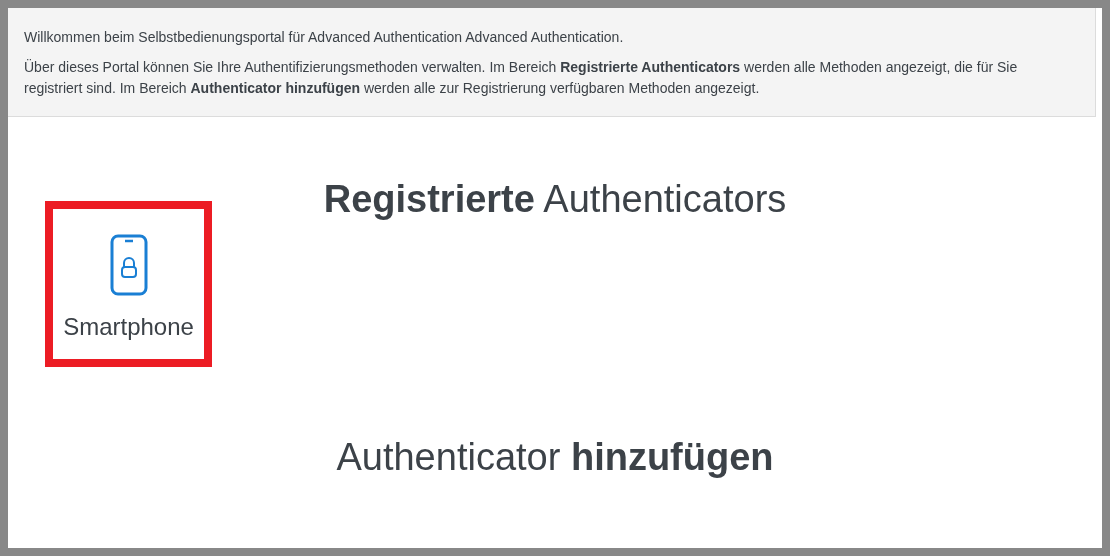 The width and height of the screenshot is (1110, 556). I want to click on section-heading: Registrierte Authenticators, so click(555, 199).